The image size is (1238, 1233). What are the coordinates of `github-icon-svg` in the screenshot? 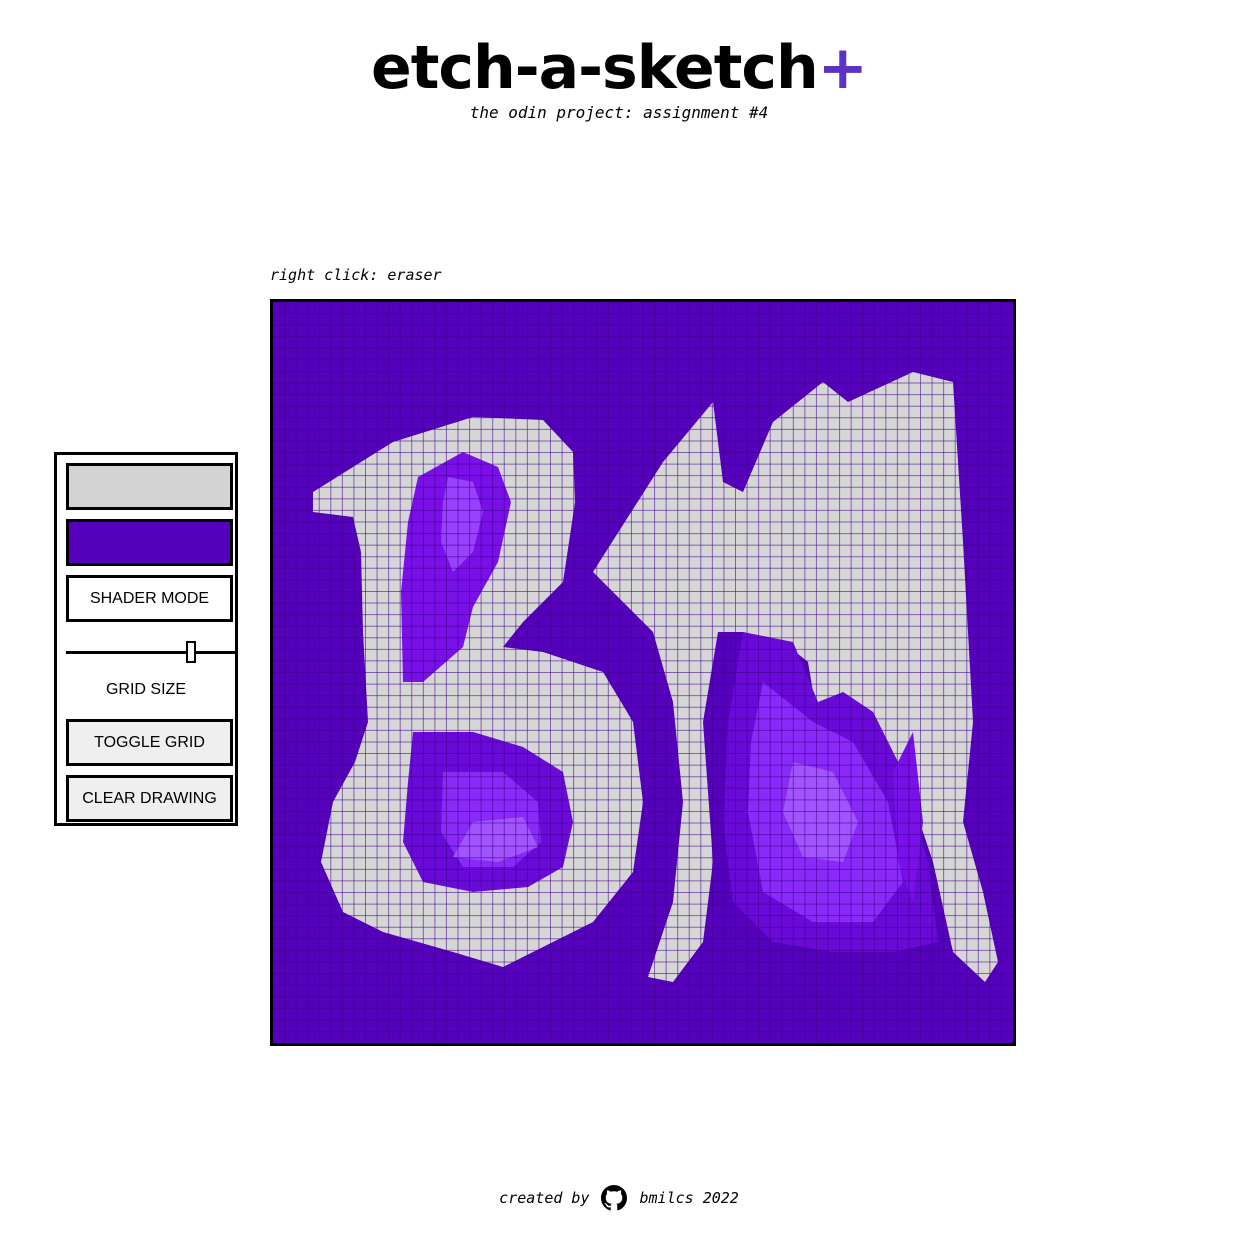 It's located at (614, 1198).